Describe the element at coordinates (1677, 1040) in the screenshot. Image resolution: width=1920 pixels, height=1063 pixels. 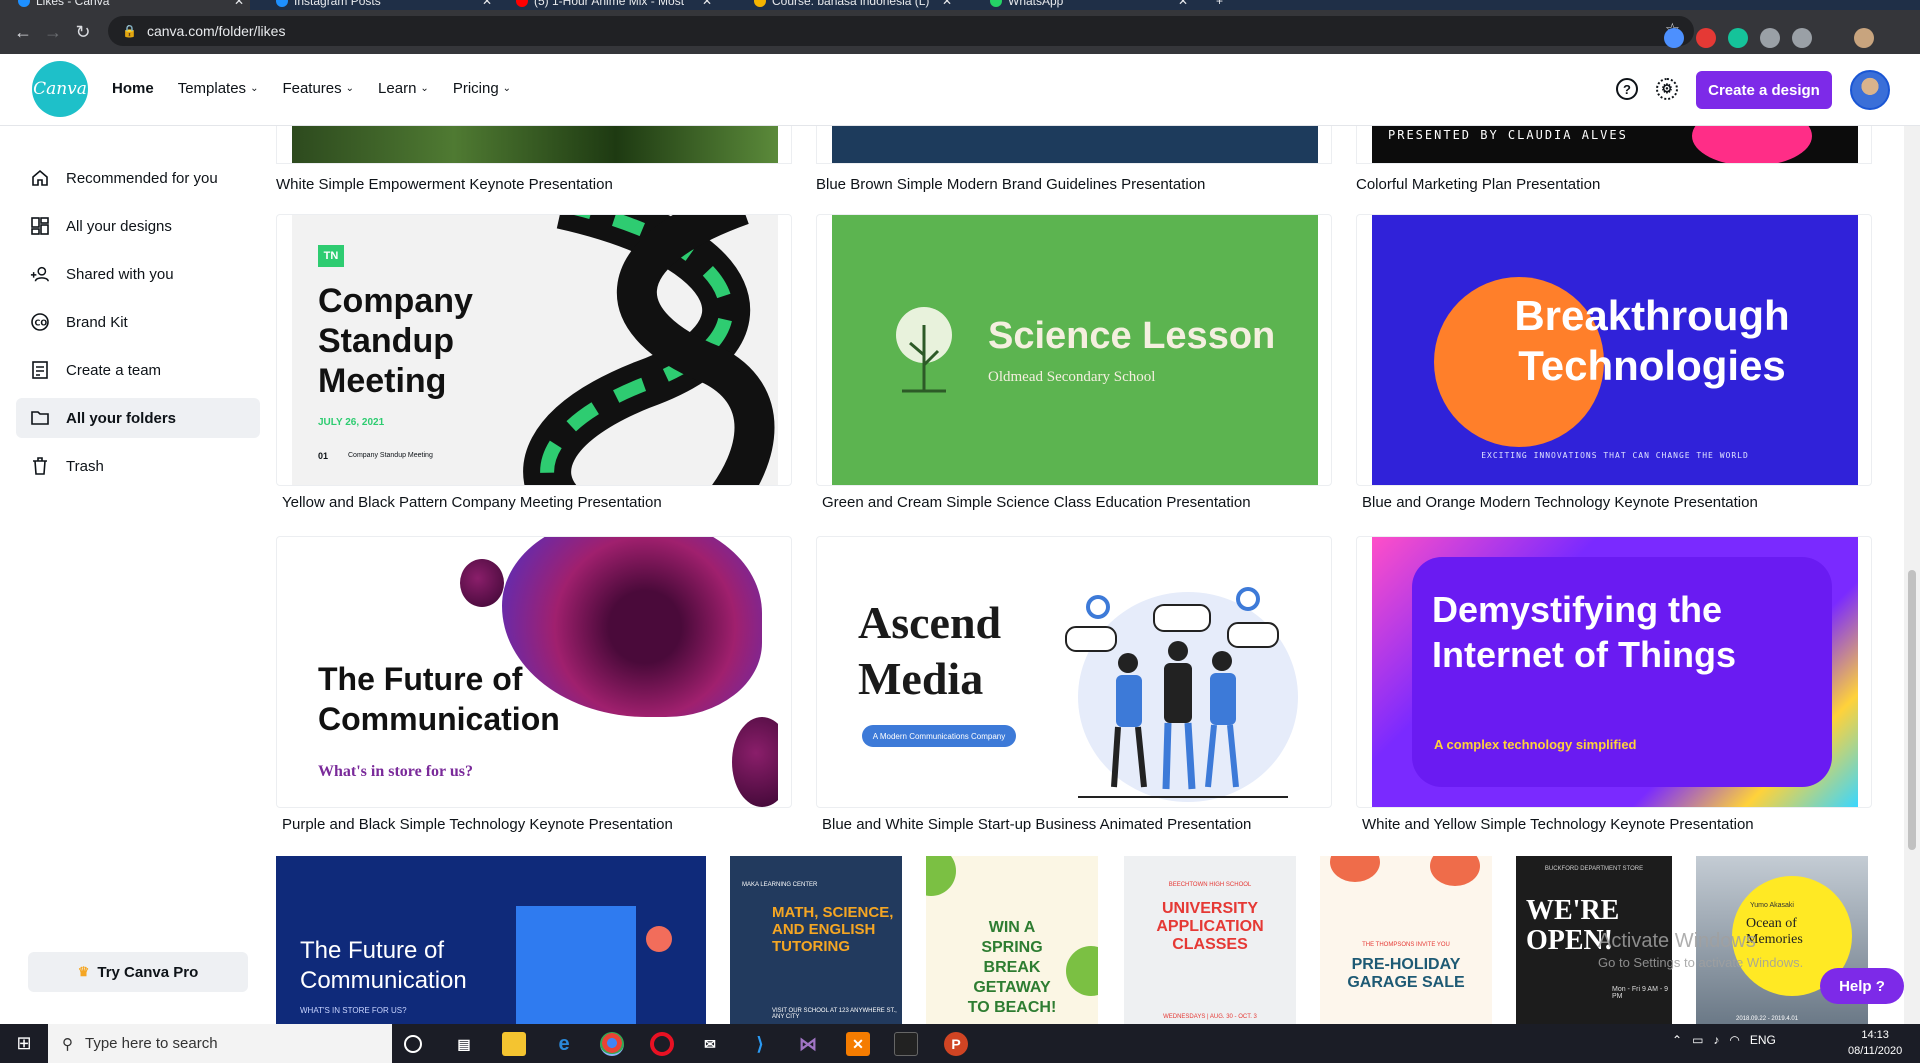
I see `chevron-up-icon: ⌃` at that location.